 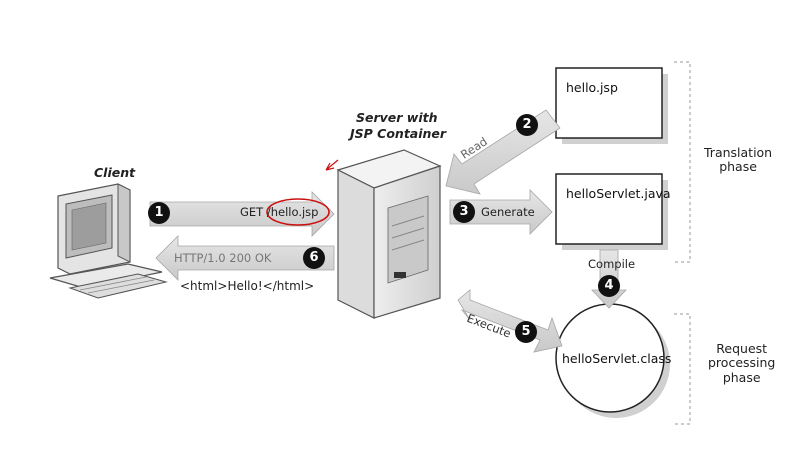 What do you see at coordinates (223, 258) in the screenshot?
I see `http-response-text: HTTP/1.0 200 OK` at bounding box center [223, 258].